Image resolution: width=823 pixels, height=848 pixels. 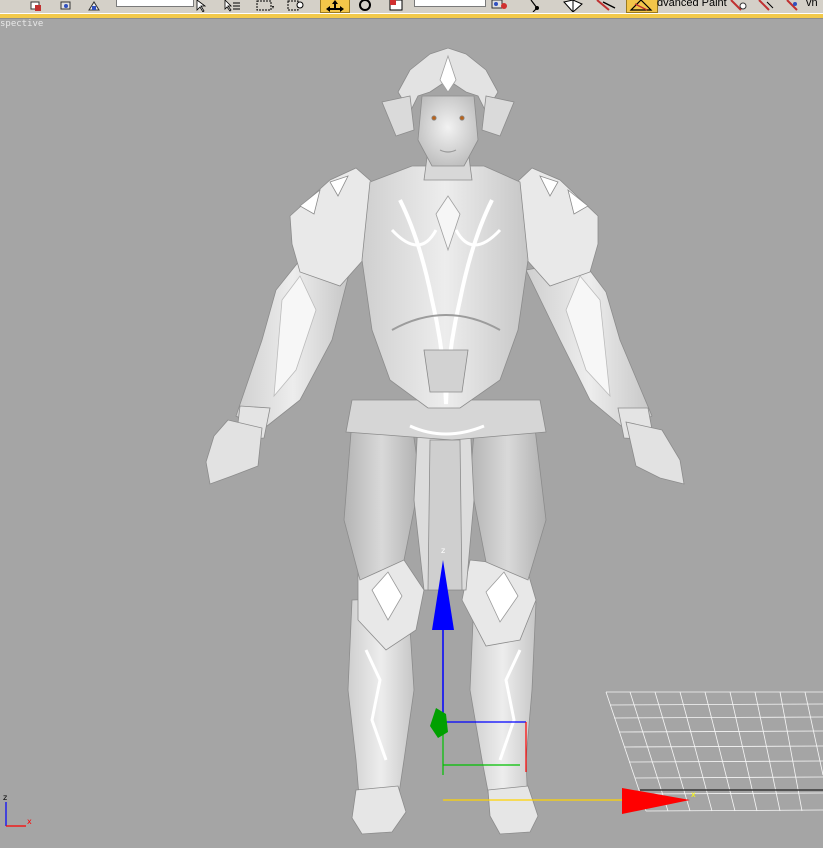 I want to click on reference-coordinate-dropdown, so click(x=450, y=3).